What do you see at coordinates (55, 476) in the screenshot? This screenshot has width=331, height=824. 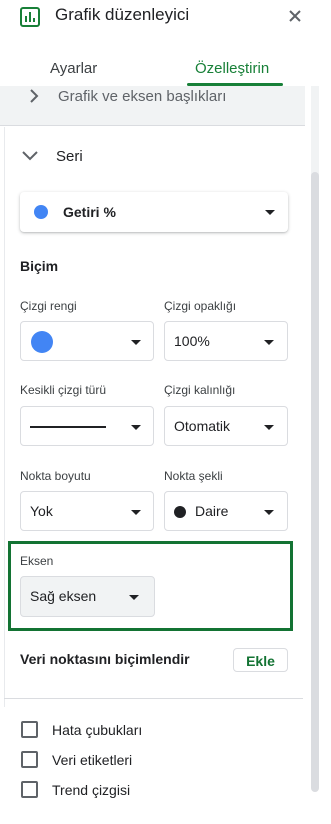 I see `point-size-label: Nokta boyutu` at bounding box center [55, 476].